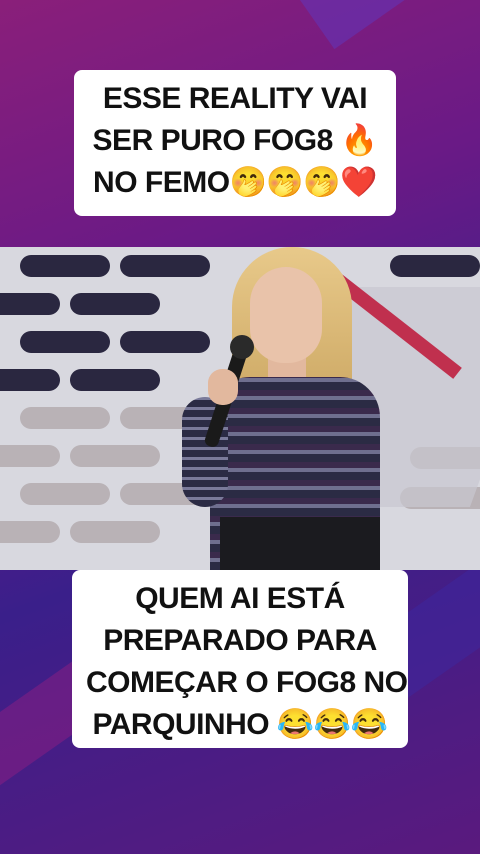 The image size is (480, 854). Describe the element at coordinates (242, 347) in the screenshot. I see `microphone-head` at that location.